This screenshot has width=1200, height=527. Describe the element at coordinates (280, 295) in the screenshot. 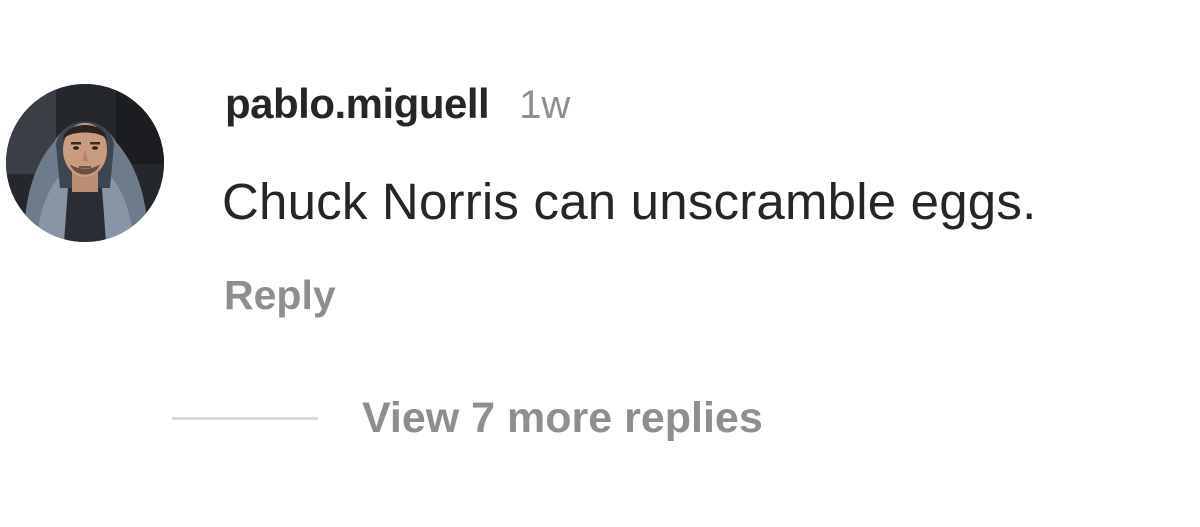

I see `reply-button: Reply` at that location.